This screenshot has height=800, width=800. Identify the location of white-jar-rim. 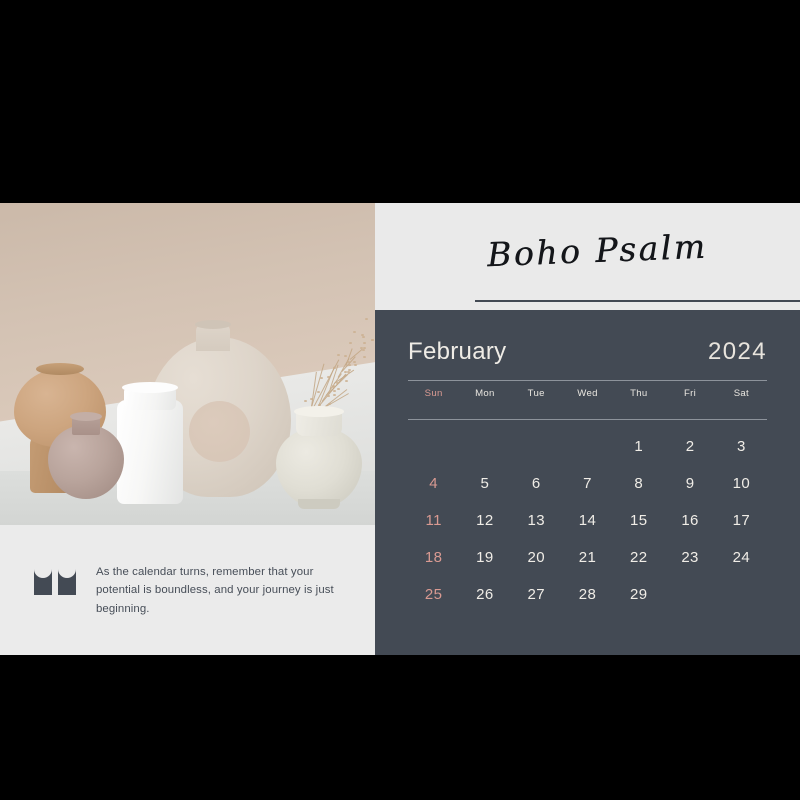
(150, 387).